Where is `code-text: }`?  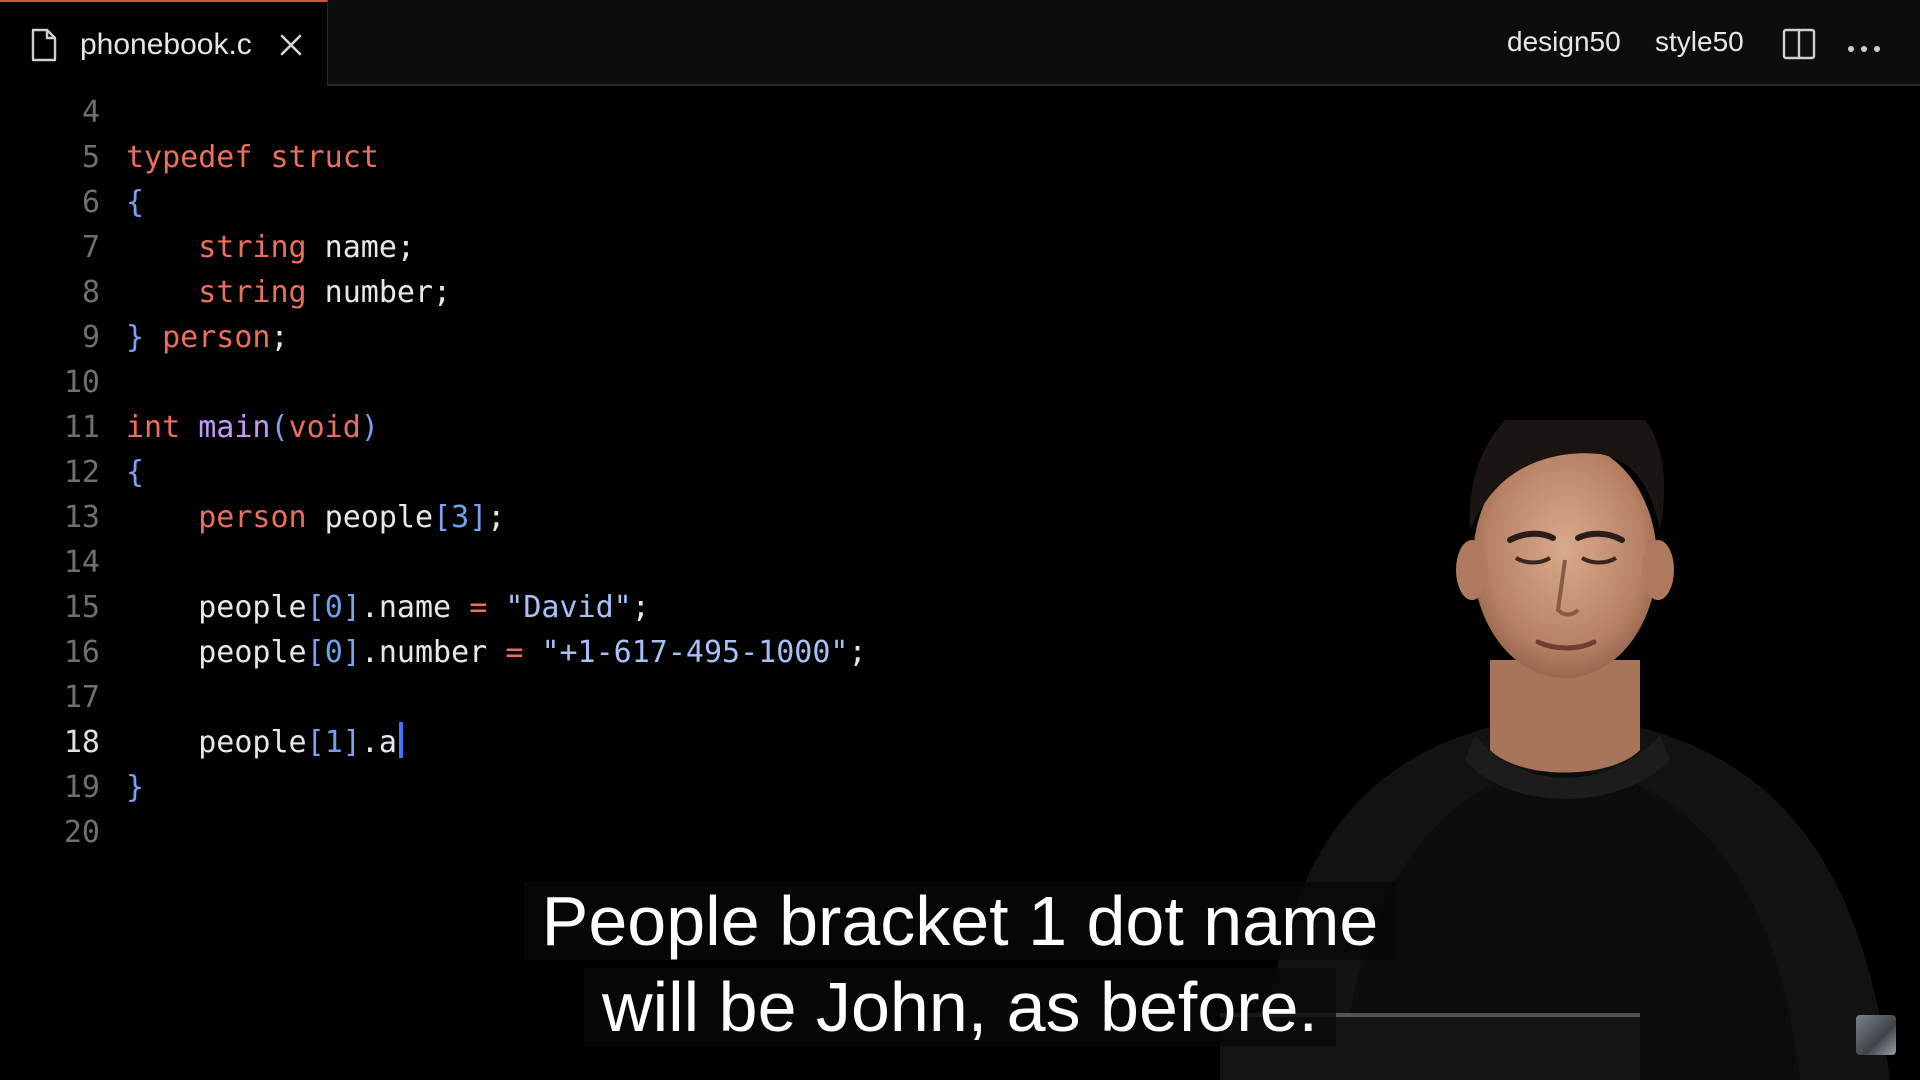 code-text: } is located at coordinates (135, 787).